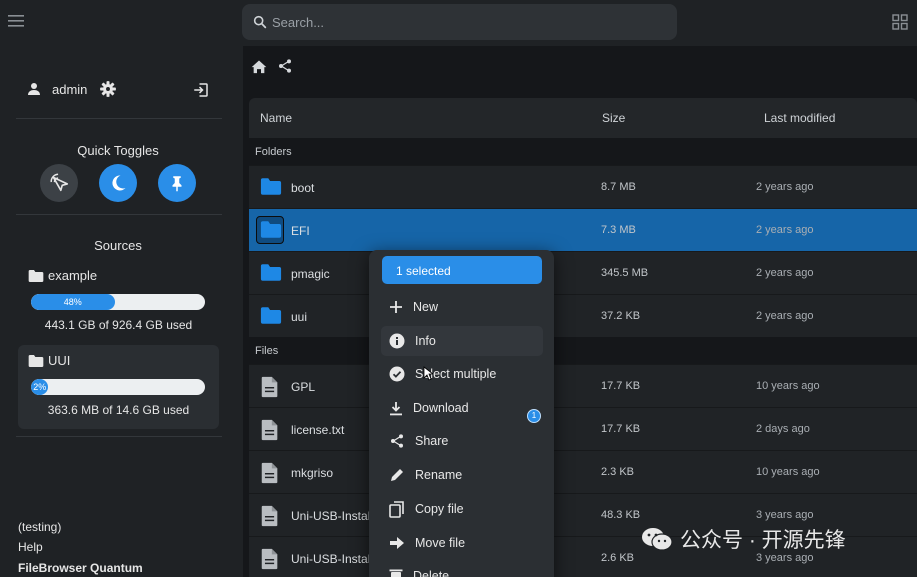 Image resolution: width=917 pixels, height=577 pixels. What do you see at coordinates (118, 410) in the screenshot?
I see `usage-text: 363.6 MB of 14.6 GB used` at bounding box center [118, 410].